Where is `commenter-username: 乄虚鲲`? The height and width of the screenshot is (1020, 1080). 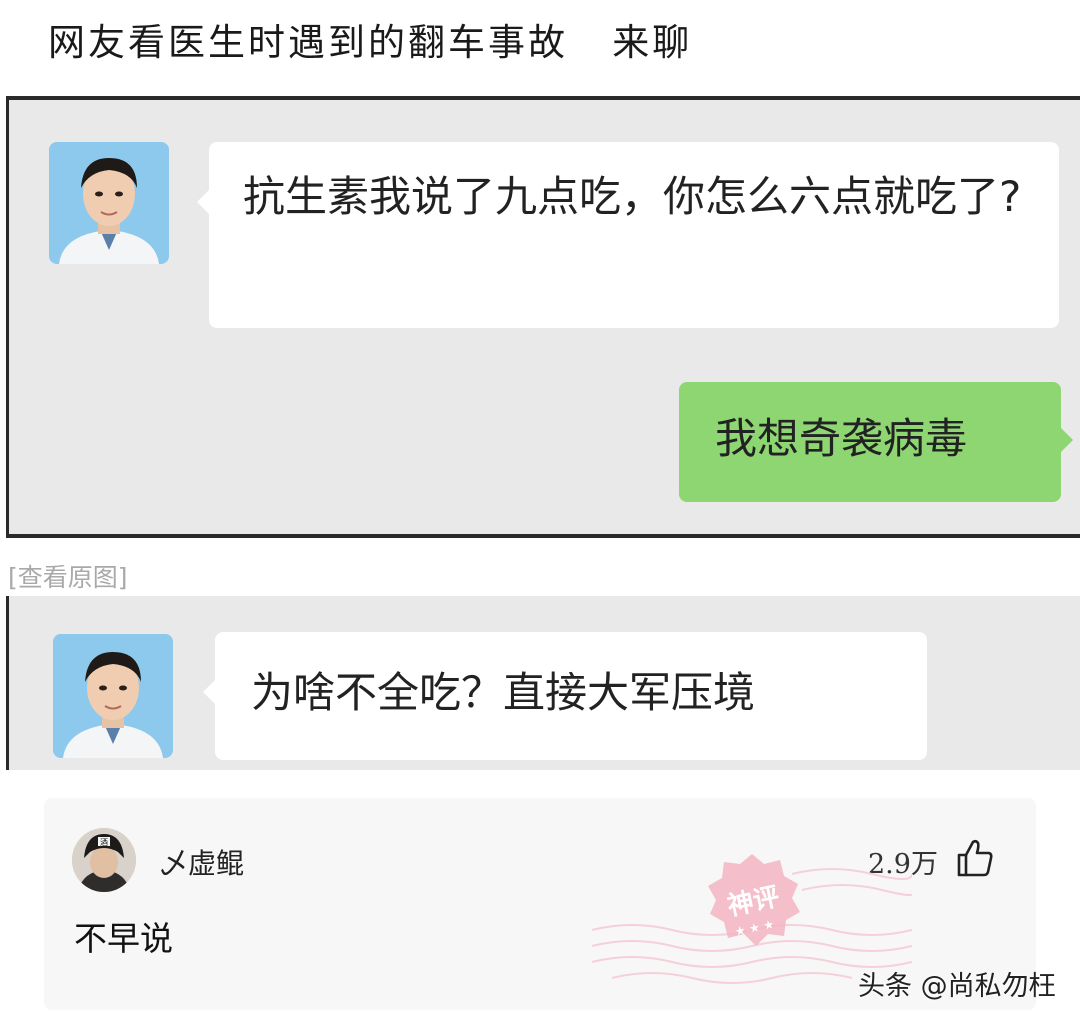
commenter-username: 乄虚鲲 is located at coordinates (202, 862).